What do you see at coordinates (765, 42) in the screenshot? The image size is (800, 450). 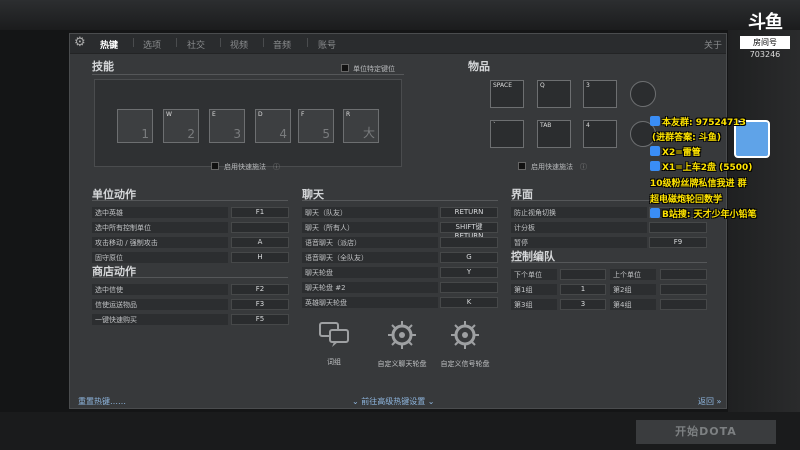 I see `room-label: 房间号` at bounding box center [765, 42].